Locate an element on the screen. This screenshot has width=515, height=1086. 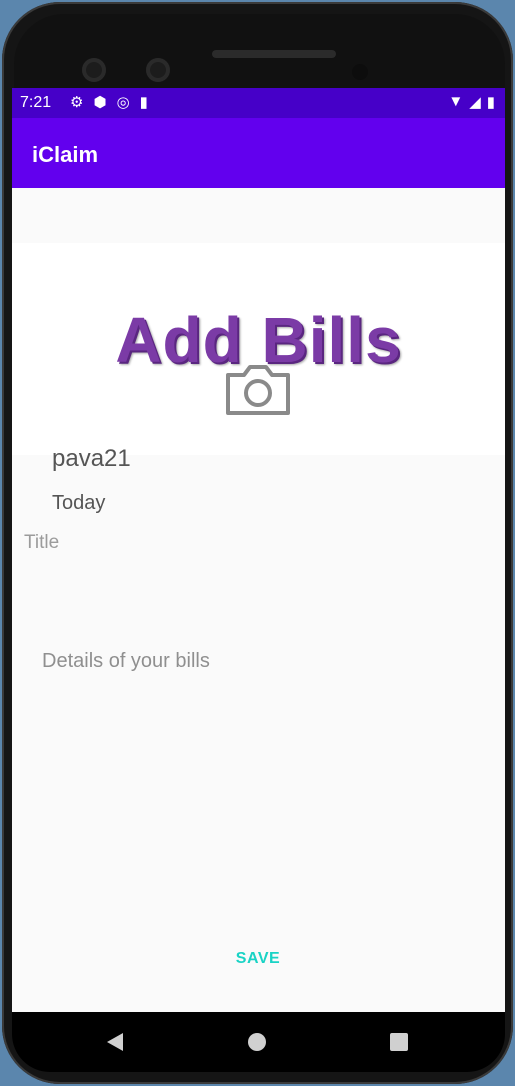
status-right-icons: ▼ ◢ ▮ is located at coordinates (471, 102).